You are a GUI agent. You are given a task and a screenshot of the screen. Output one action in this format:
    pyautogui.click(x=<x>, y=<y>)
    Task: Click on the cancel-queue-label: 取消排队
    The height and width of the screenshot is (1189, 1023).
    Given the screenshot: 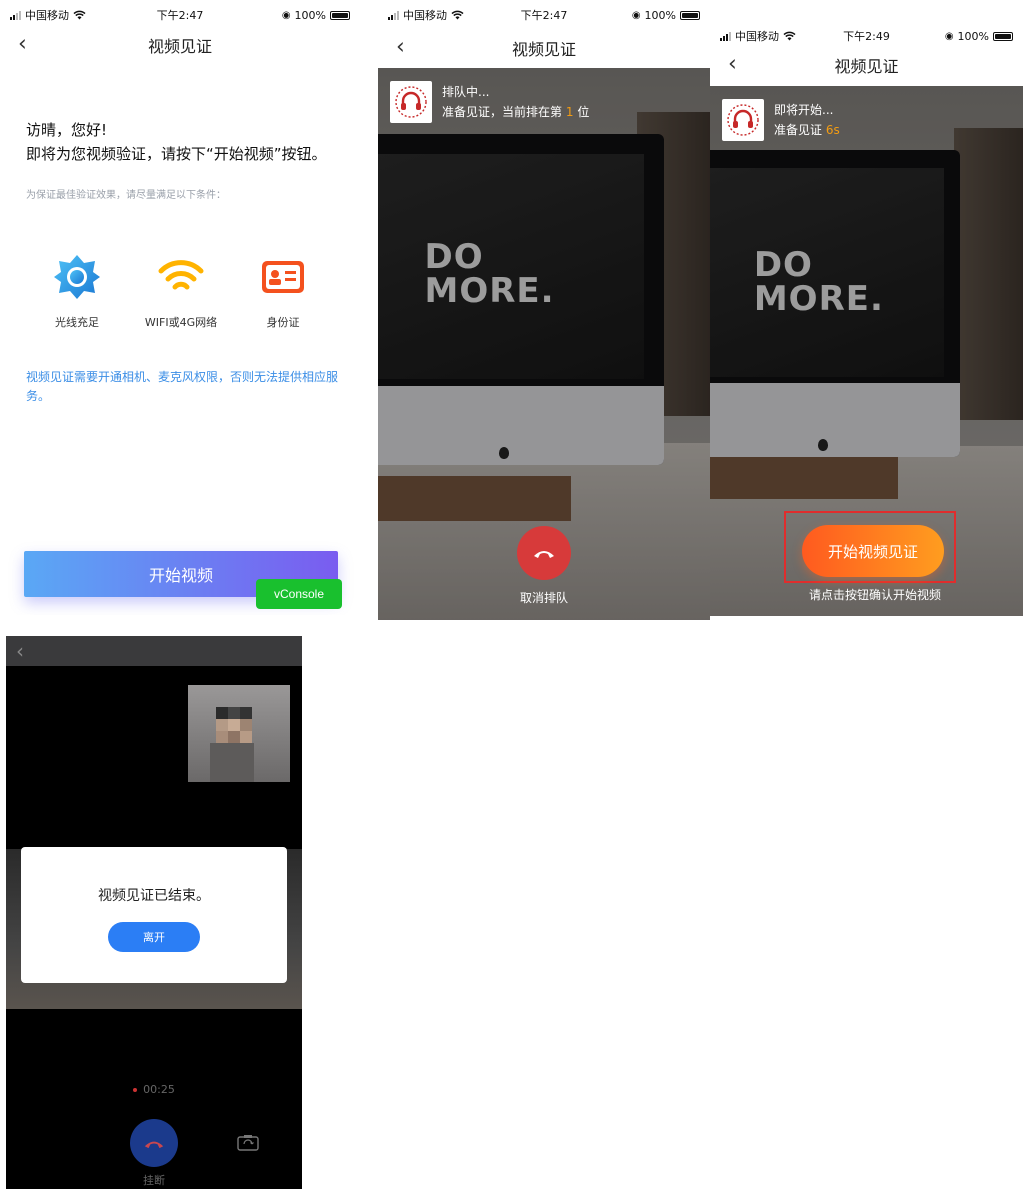 What is the action you would take?
    pyautogui.click(x=543, y=598)
    